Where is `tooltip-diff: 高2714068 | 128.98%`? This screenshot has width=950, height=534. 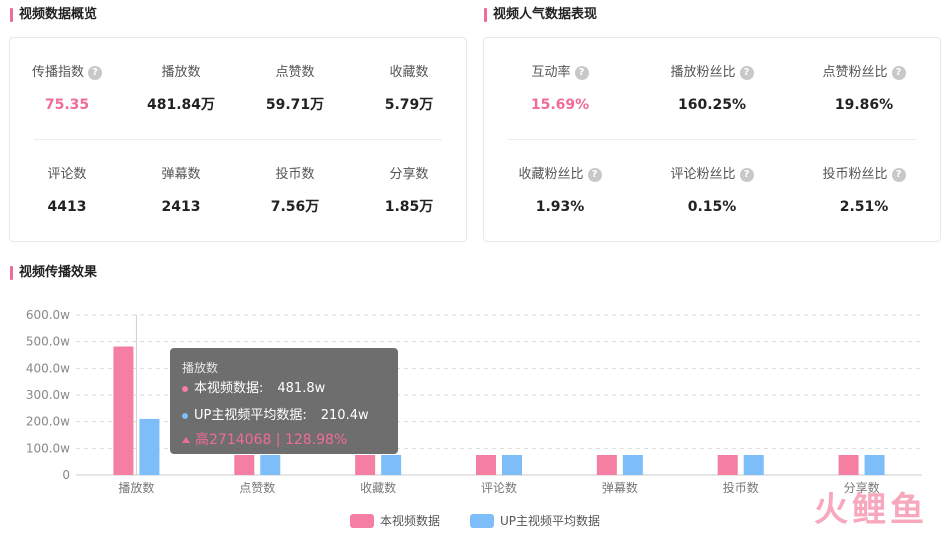 tooltip-diff: 高2714068 | 128.98% is located at coordinates (284, 440).